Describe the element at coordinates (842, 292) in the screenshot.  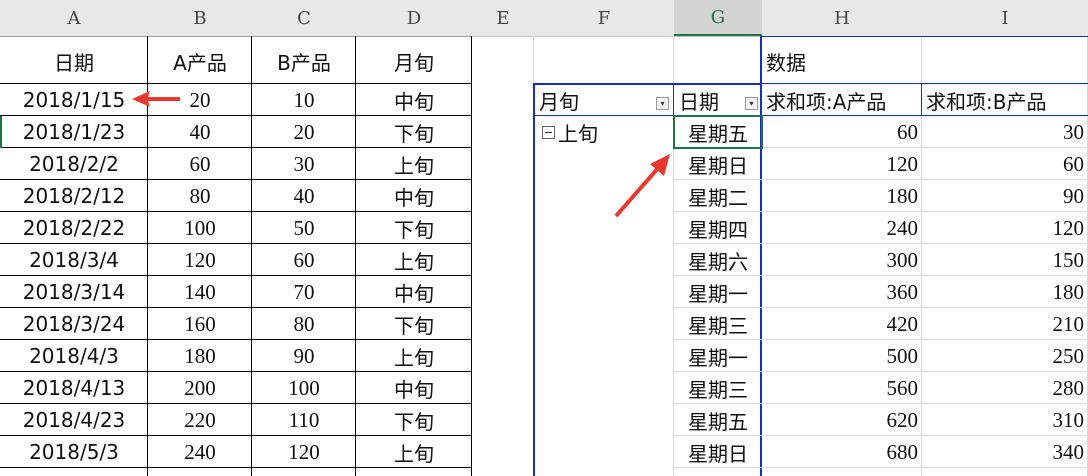
I see `pivot-sum-a: 360` at that location.